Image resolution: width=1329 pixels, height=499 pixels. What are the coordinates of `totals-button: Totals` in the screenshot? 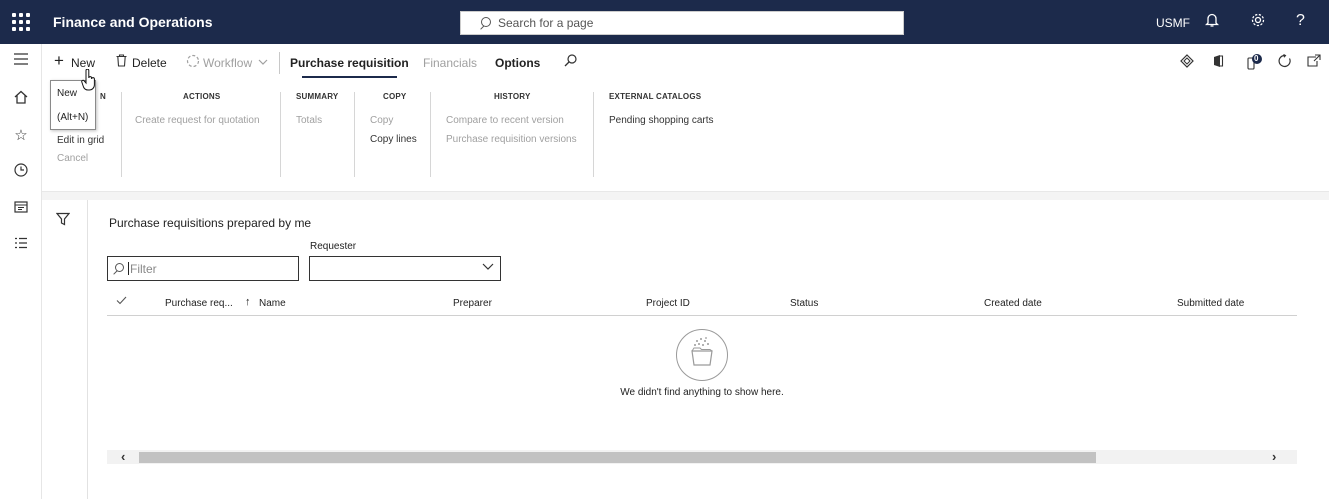 It's located at (309, 120).